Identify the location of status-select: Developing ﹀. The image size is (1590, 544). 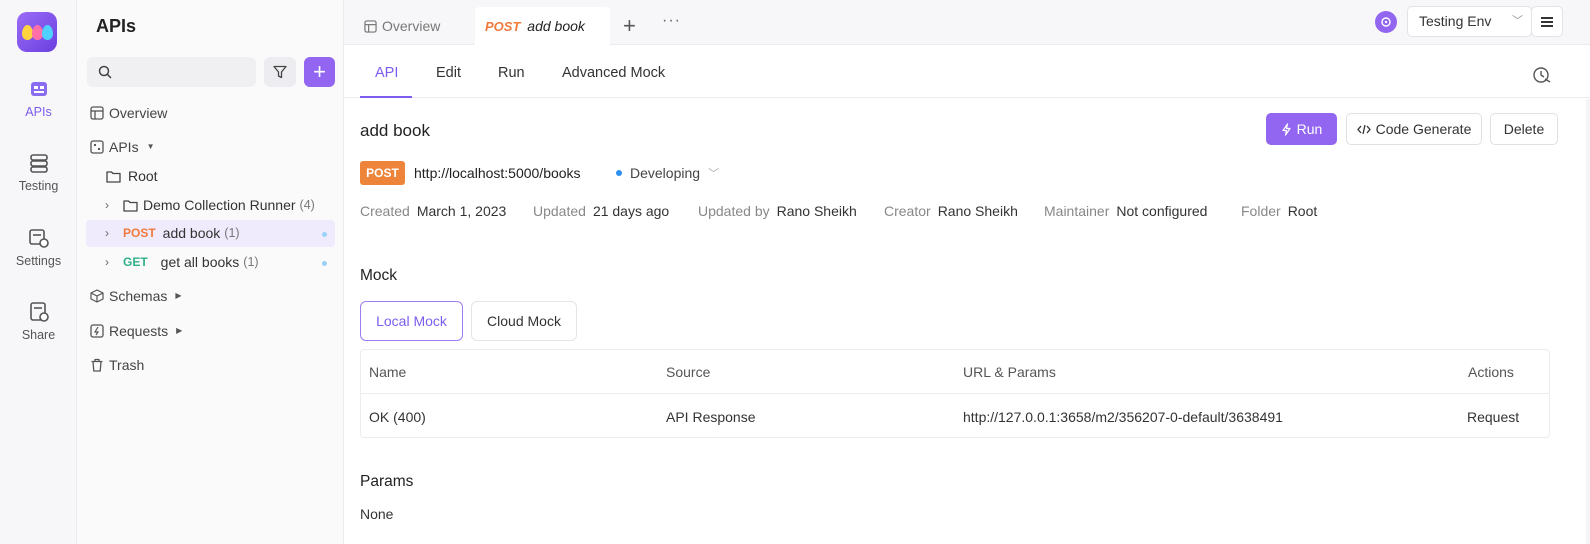
(667, 173).